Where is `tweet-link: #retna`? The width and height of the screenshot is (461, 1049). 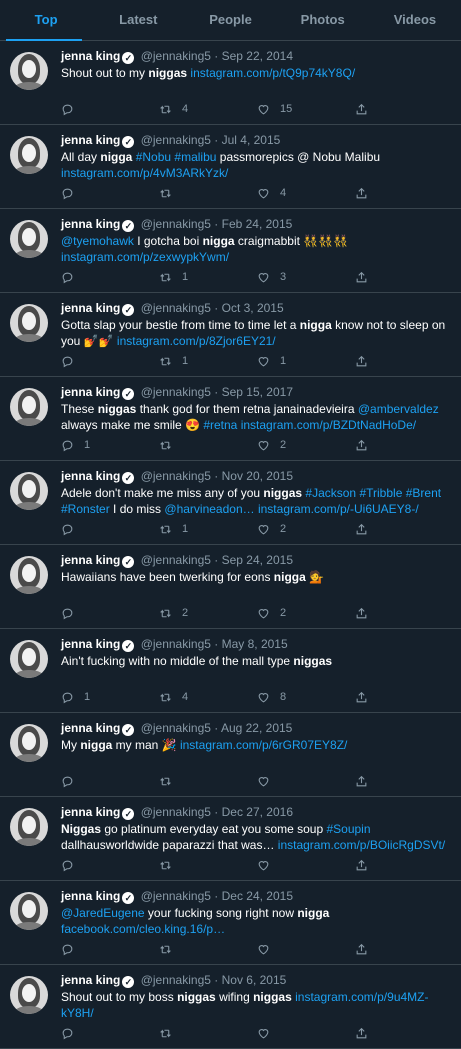 tweet-link: #retna is located at coordinates (220, 425).